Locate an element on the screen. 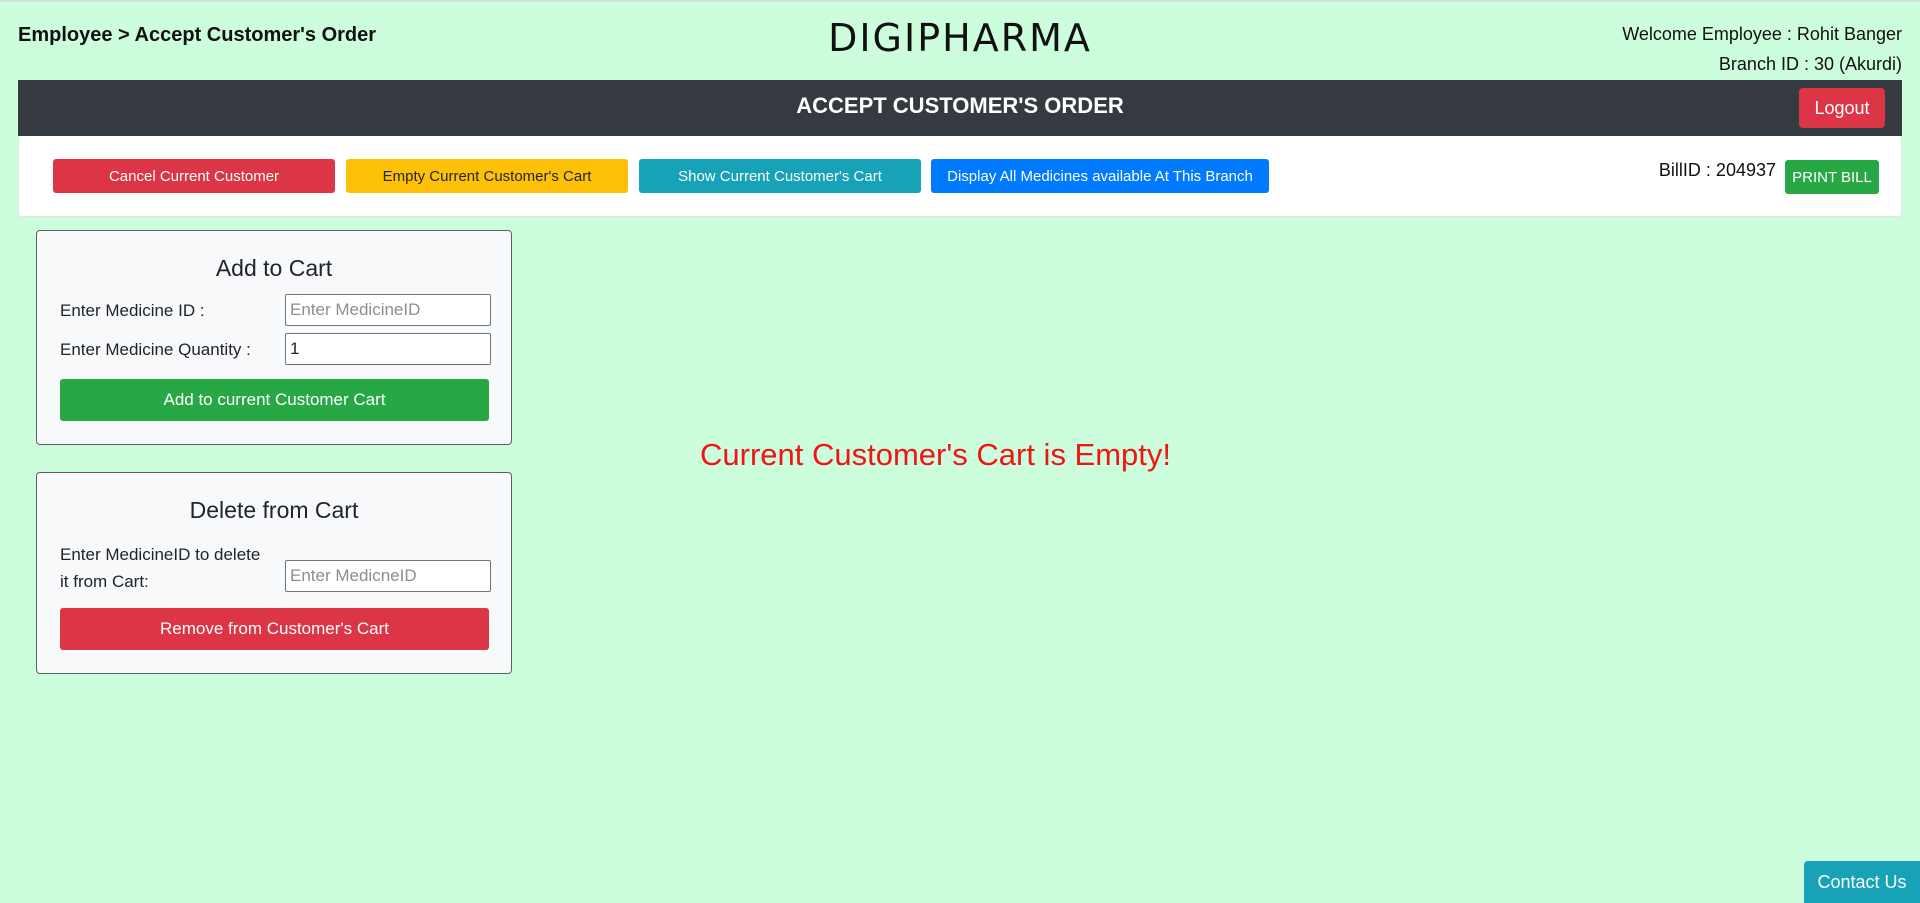 The width and height of the screenshot is (1920, 903). delete-label-line-1: Enter MedicineID to delete is located at coordinates (160, 554).